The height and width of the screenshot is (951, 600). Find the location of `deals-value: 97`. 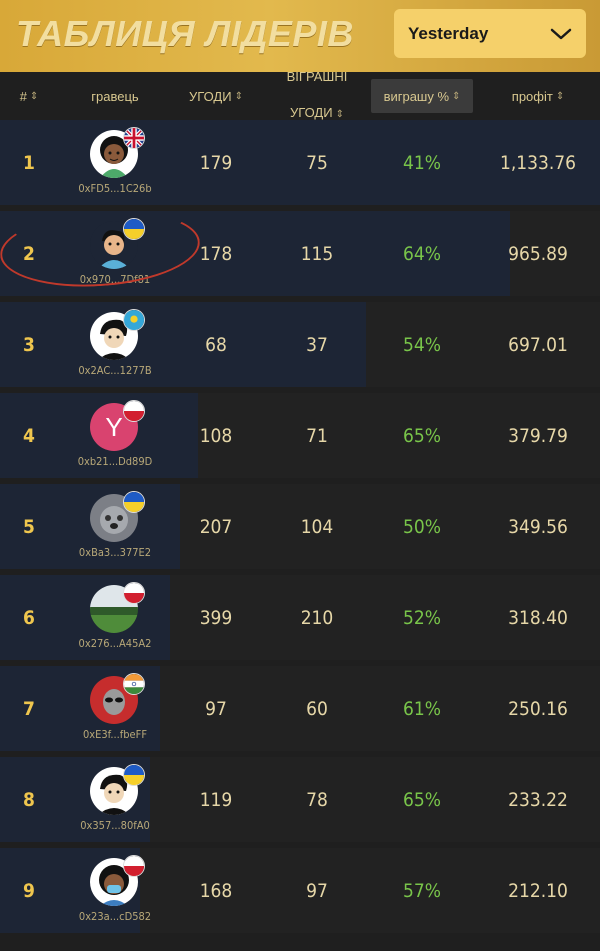

deals-value: 97 is located at coordinates (216, 708).